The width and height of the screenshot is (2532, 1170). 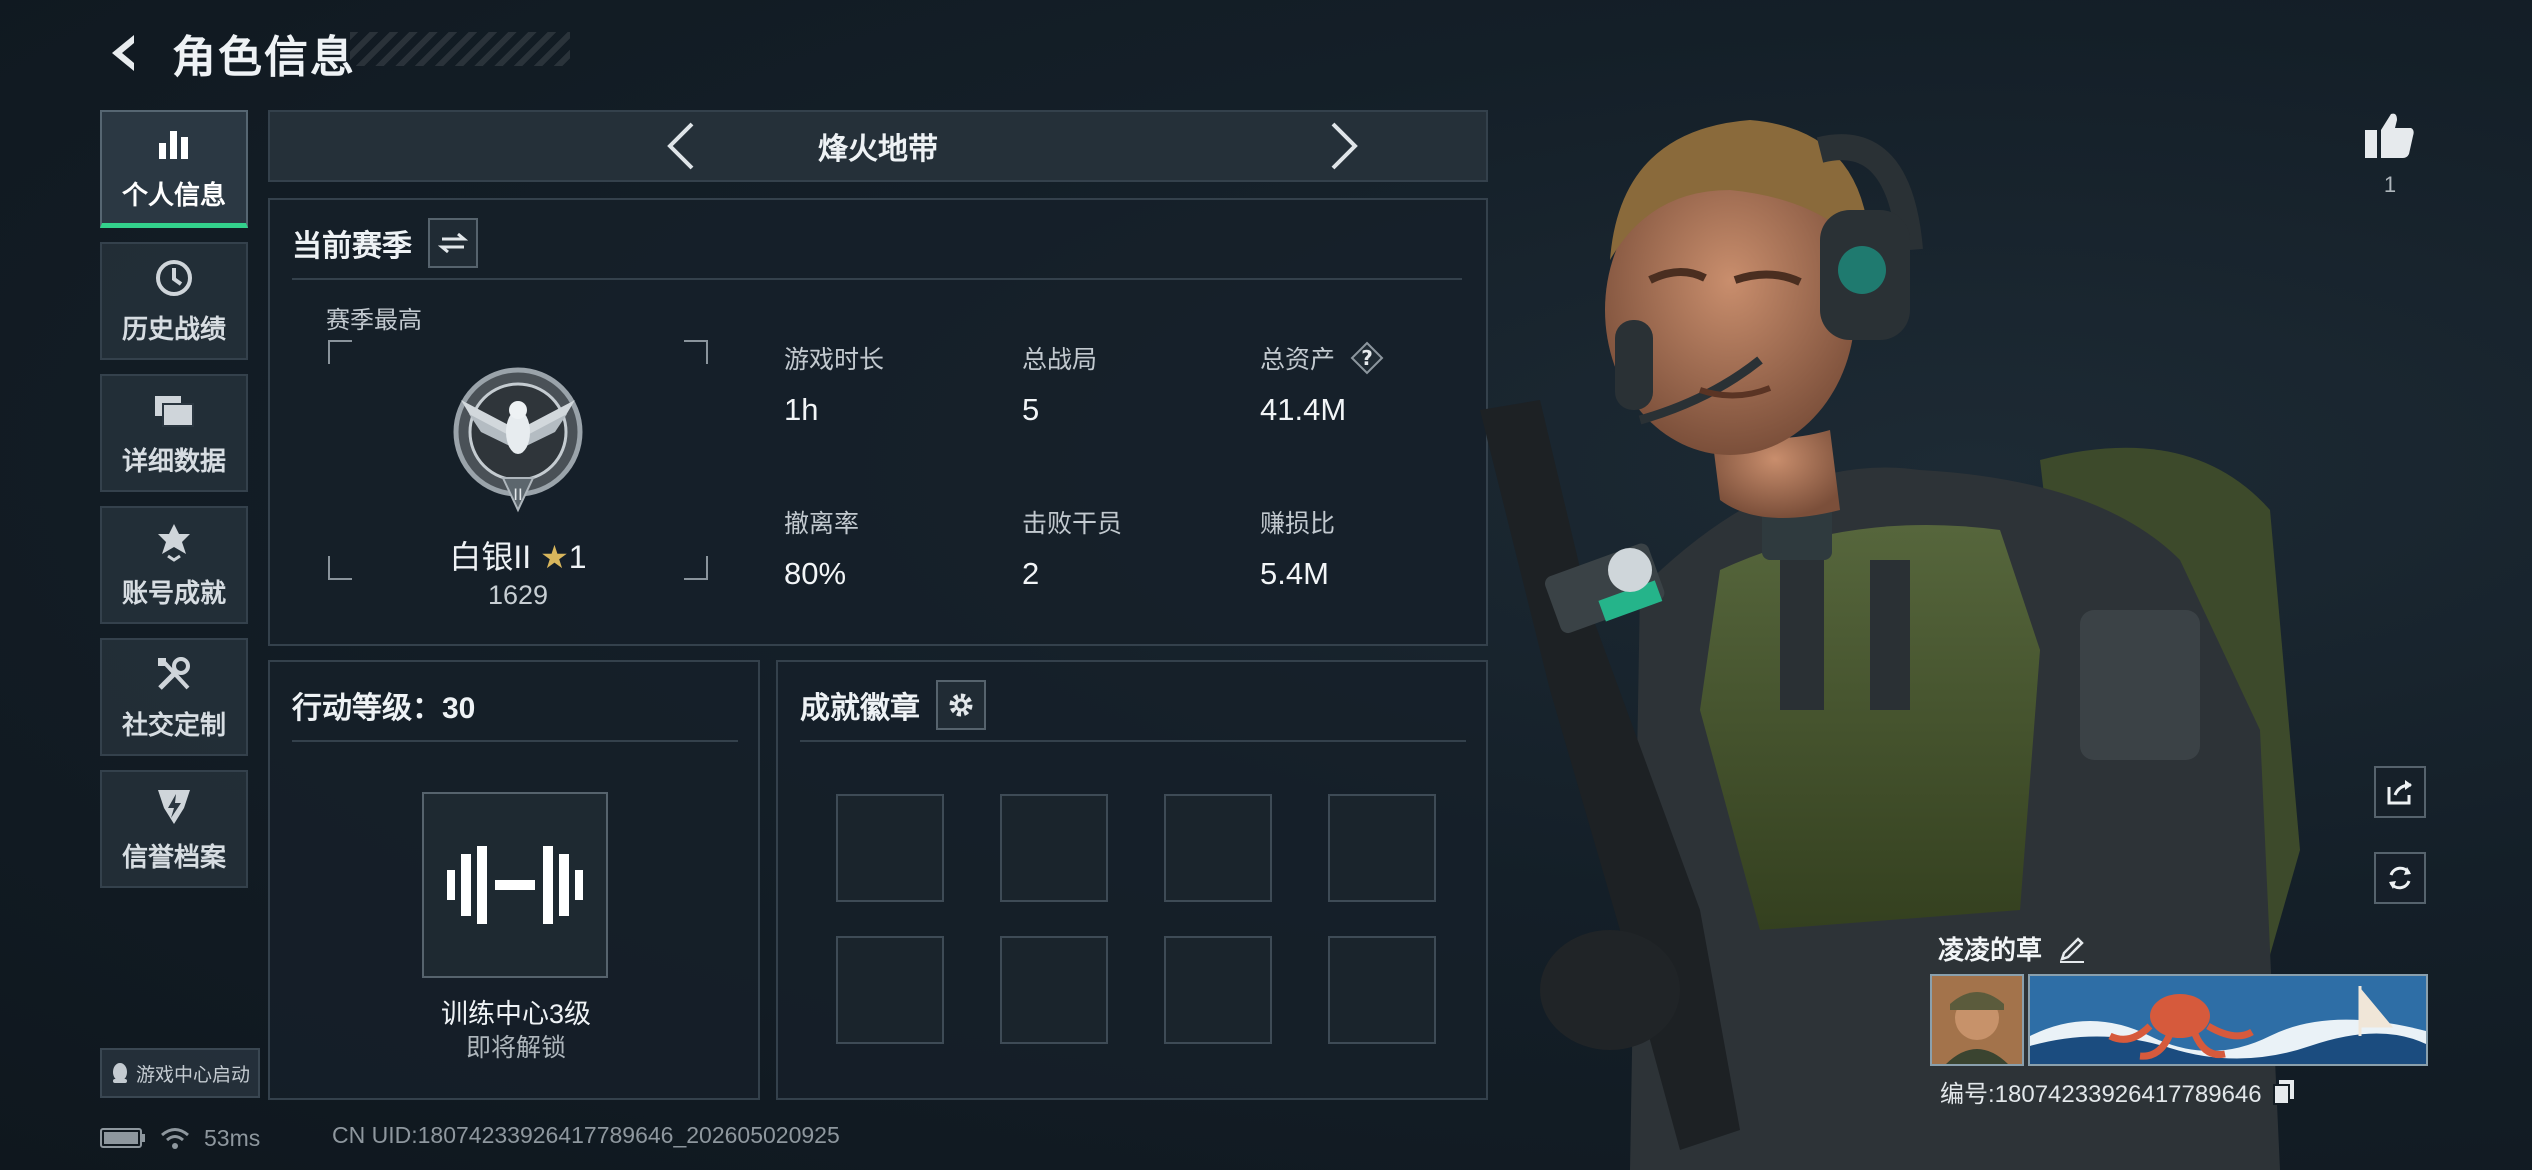 What do you see at coordinates (1298, 360) in the screenshot?
I see `stat-label: 总资产` at bounding box center [1298, 360].